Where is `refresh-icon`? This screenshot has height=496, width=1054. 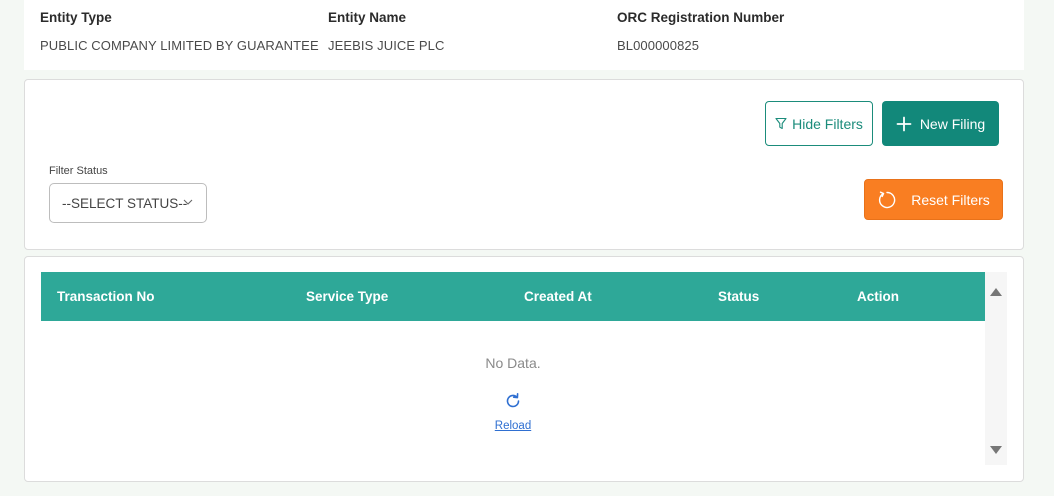
refresh-icon is located at coordinates (887, 200).